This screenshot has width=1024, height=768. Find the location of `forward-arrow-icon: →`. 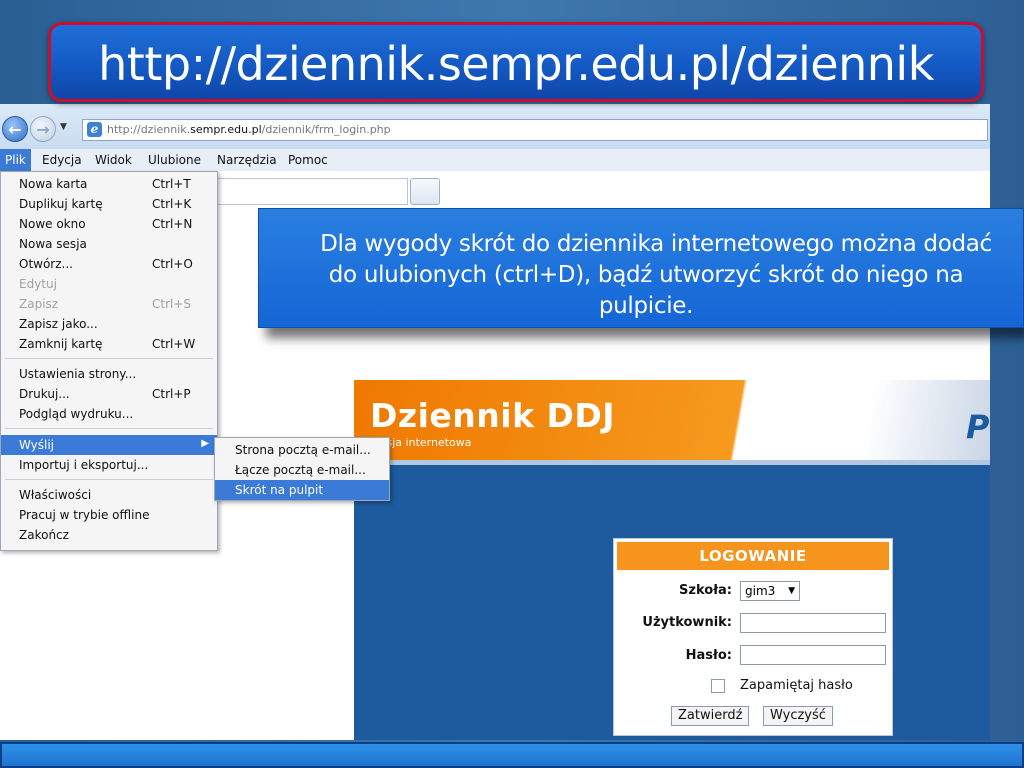

forward-arrow-icon: → is located at coordinates (43, 129).